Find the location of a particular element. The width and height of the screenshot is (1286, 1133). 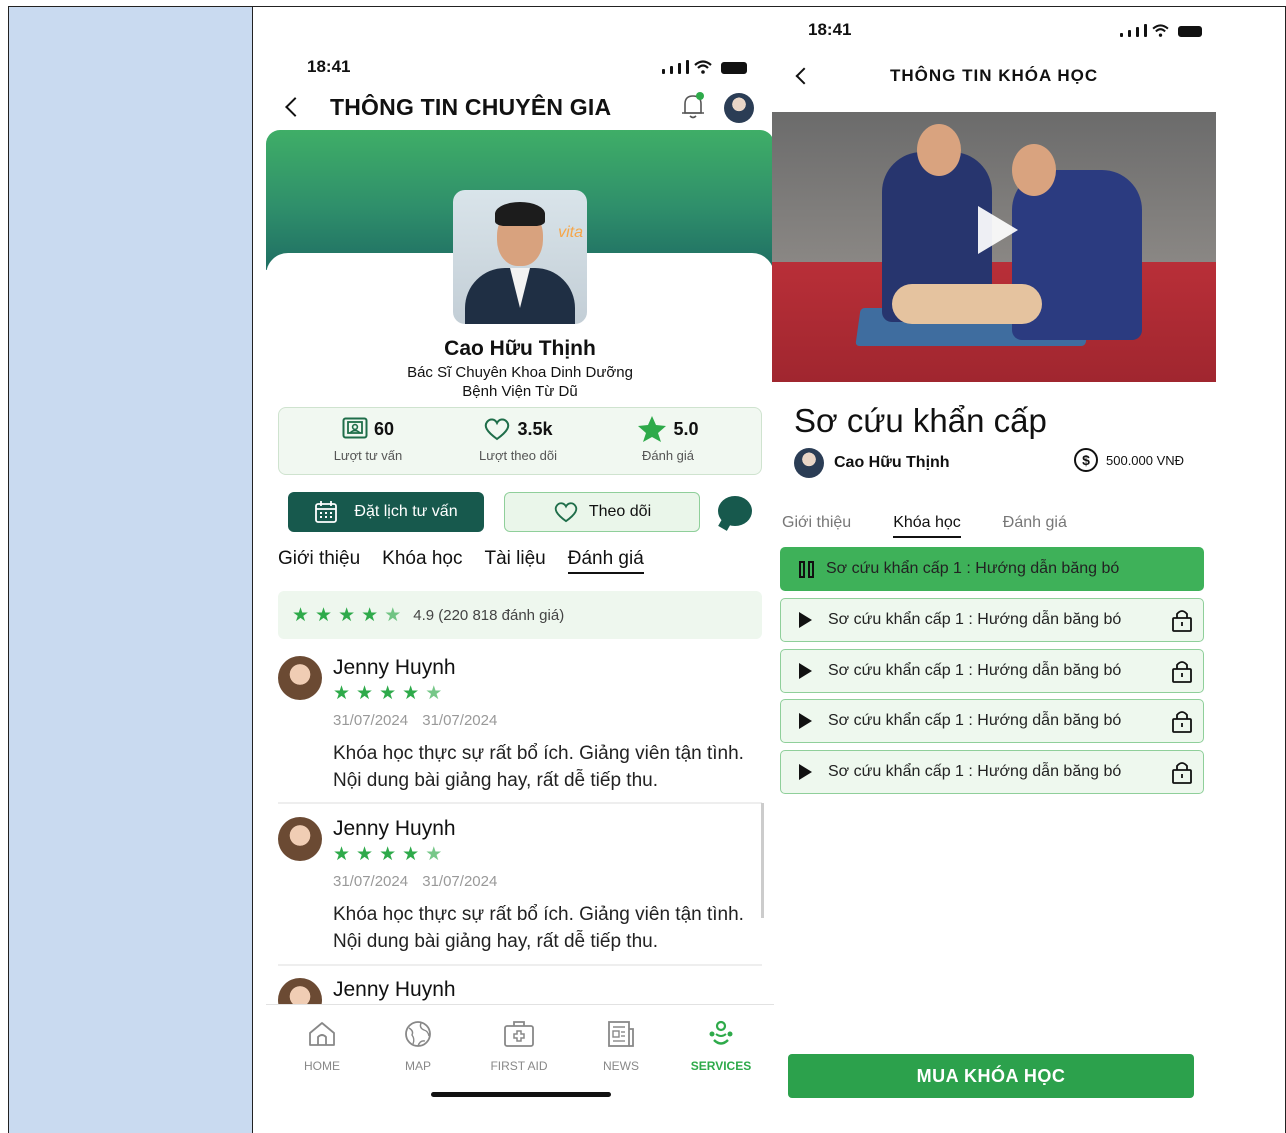

review-item: Jenny Huynh is located at coordinates (520, 991).